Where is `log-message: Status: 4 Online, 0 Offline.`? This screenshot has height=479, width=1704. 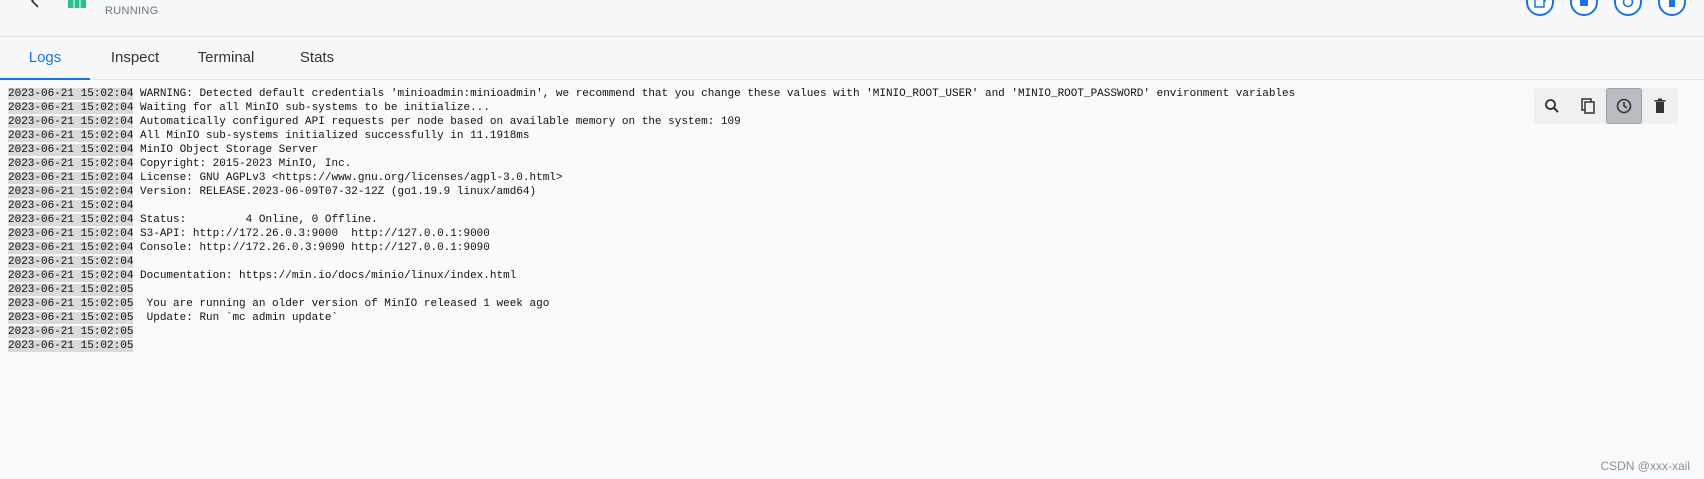
log-message: Status: 4 Online, 0 Offline. is located at coordinates (259, 220).